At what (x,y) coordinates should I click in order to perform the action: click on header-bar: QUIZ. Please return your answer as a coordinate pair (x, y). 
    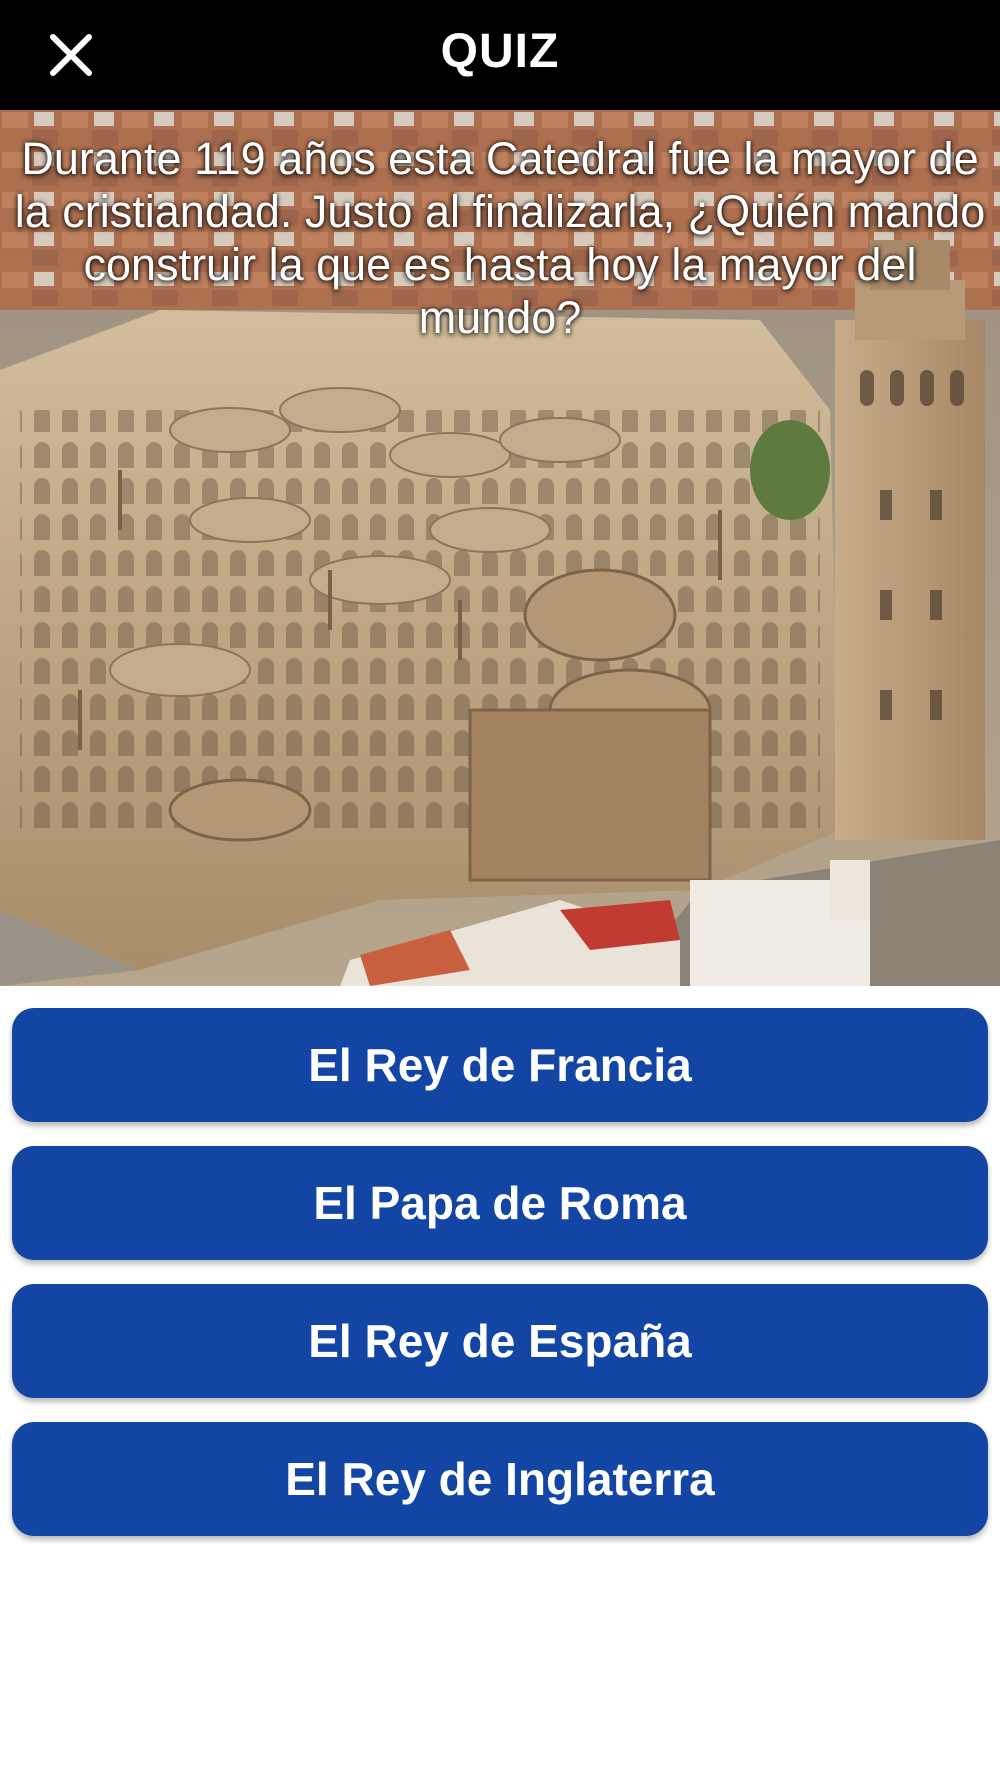
    Looking at the image, I should click on (500, 55).